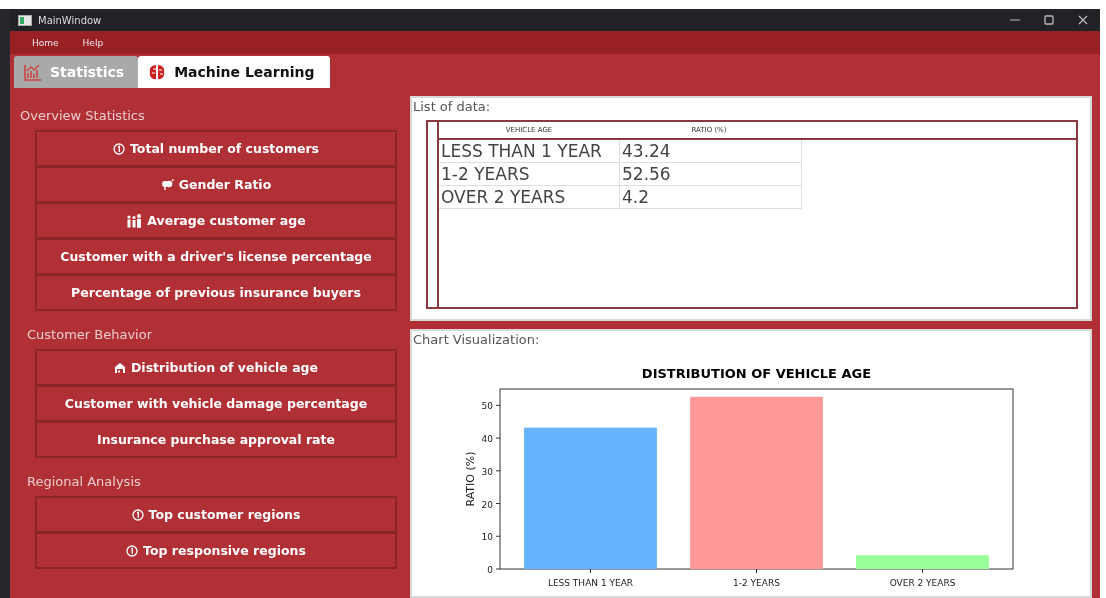 The image size is (1106, 598). I want to click on nav-button: Top customer regions, so click(216, 514).